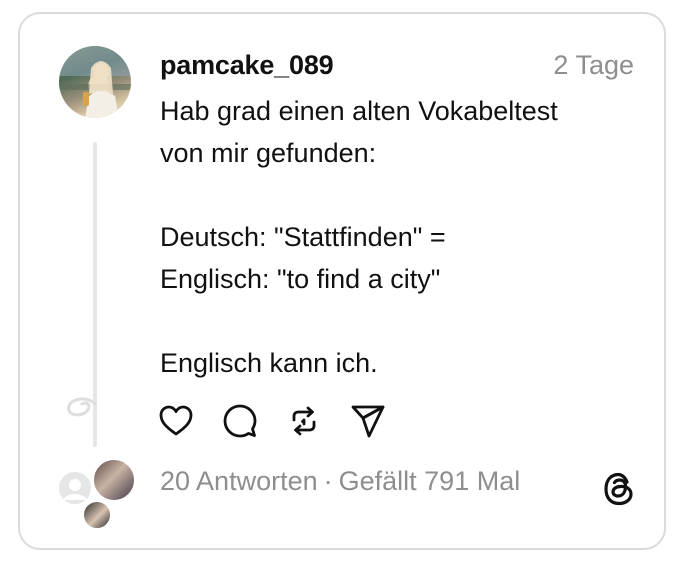 The height and width of the screenshot is (568, 684). Describe the element at coordinates (82, 412) in the screenshot. I see `thread-loop-icon` at that location.